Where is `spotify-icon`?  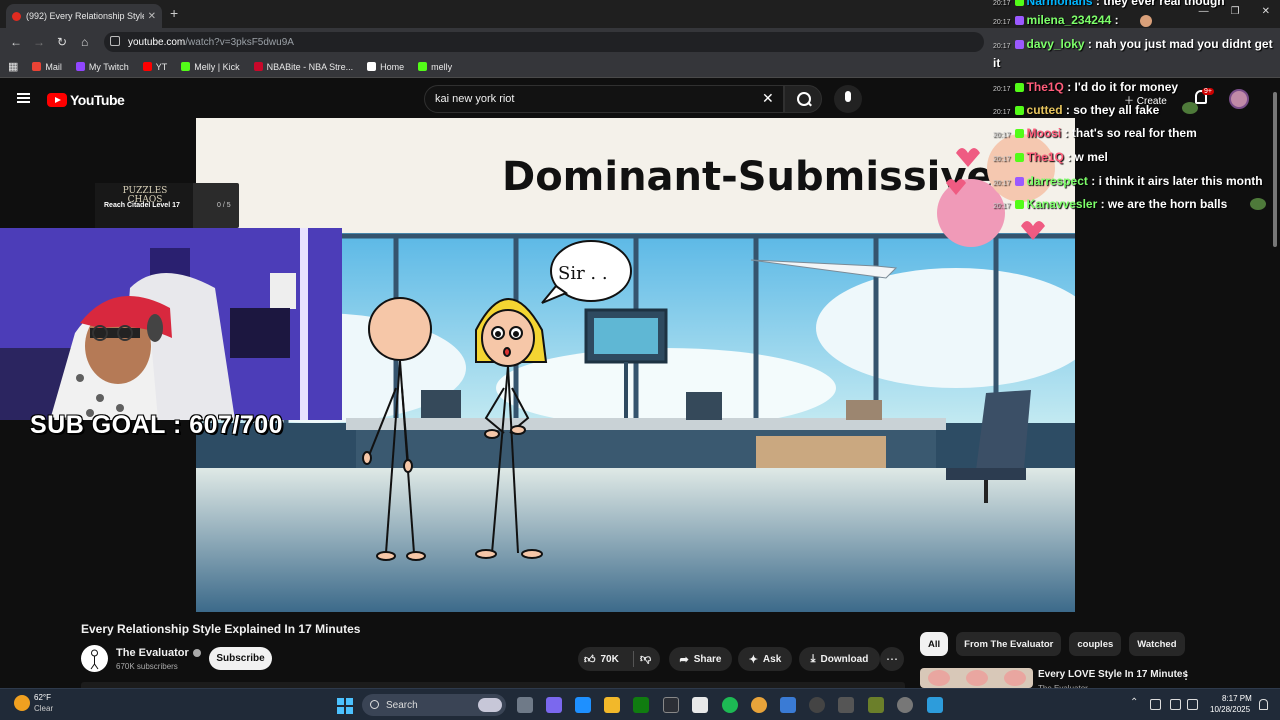 spotify-icon is located at coordinates (730, 705).